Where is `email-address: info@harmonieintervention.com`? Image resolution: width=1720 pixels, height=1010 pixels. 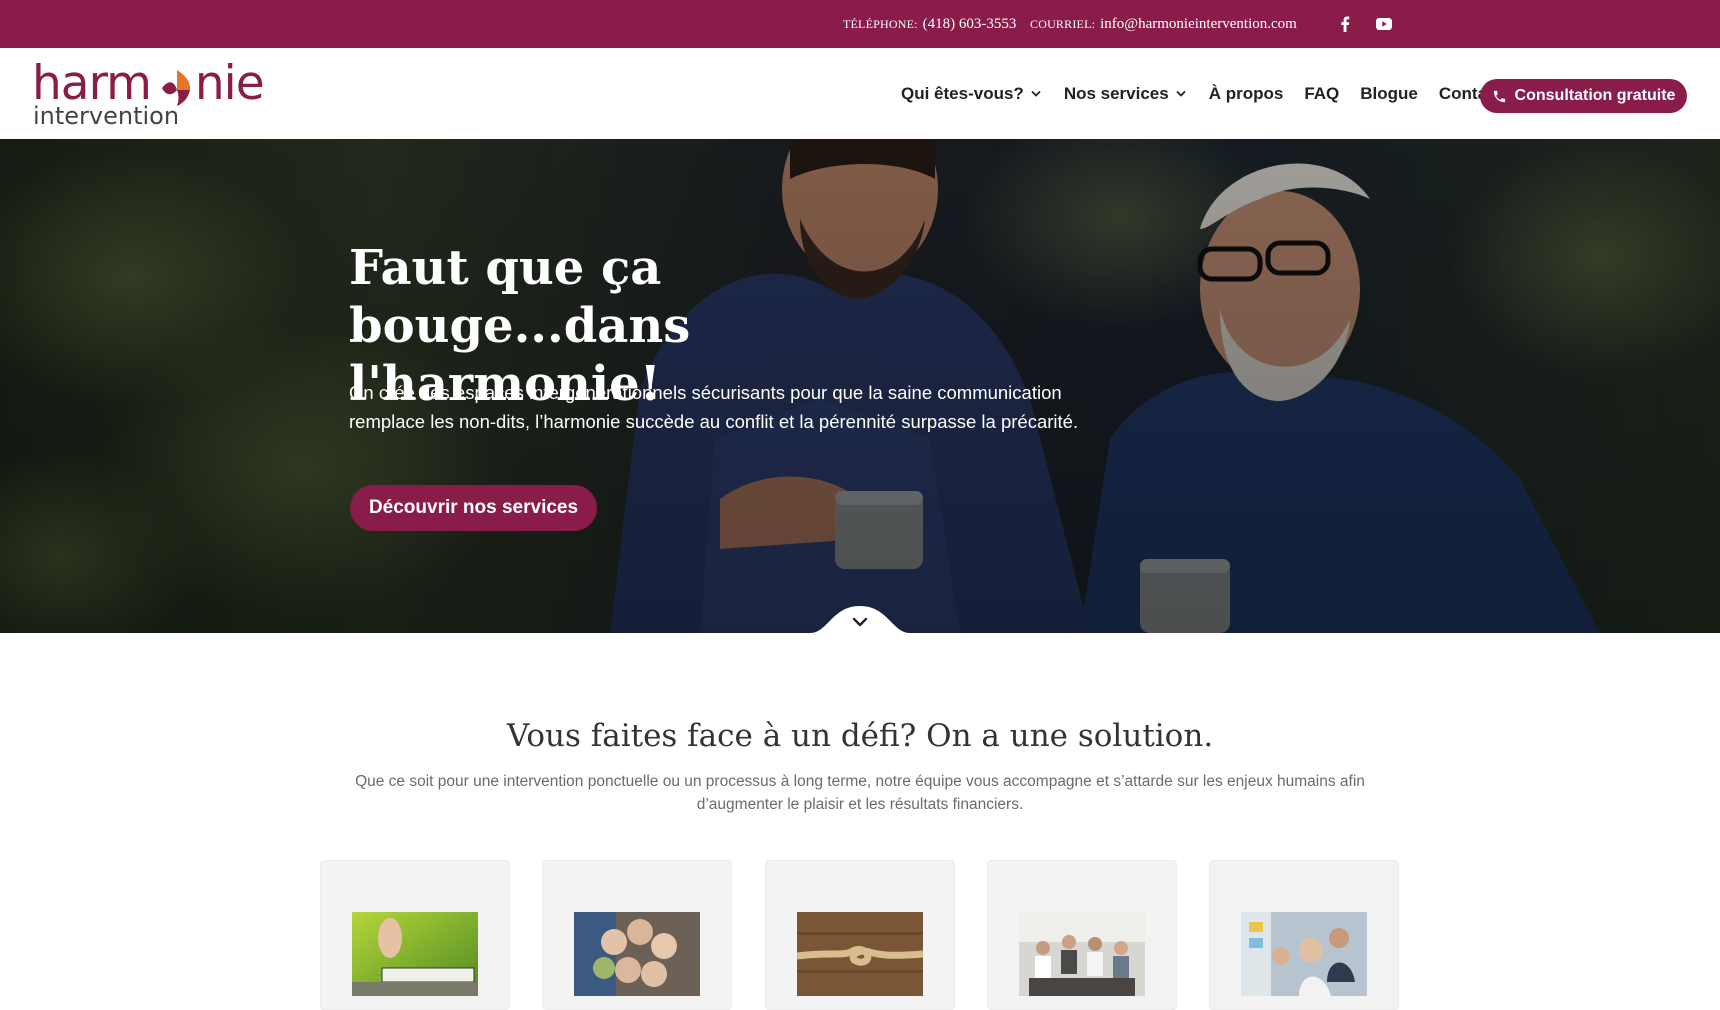
email-address: info@harmonieintervention.com is located at coordinates (1198, 24).